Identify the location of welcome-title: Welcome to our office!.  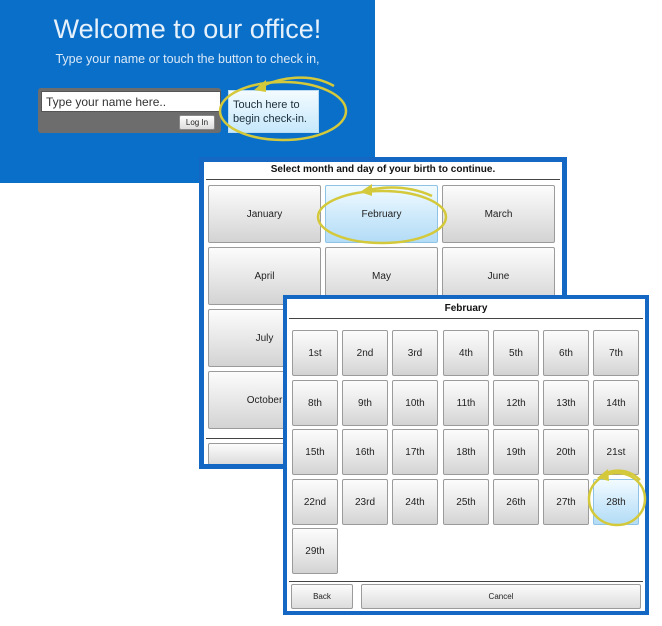
(187, 29).